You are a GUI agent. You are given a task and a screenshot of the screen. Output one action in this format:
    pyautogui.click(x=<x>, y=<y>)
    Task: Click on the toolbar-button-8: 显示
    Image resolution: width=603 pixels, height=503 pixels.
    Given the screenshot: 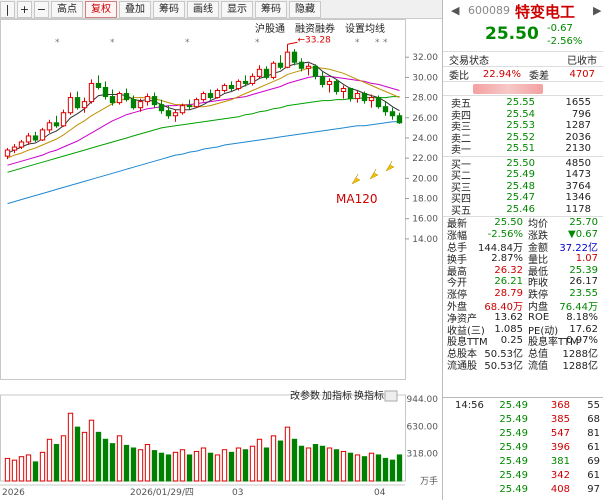 What is the action you would take?
    pyautogui.click(x=237, y=9)
    